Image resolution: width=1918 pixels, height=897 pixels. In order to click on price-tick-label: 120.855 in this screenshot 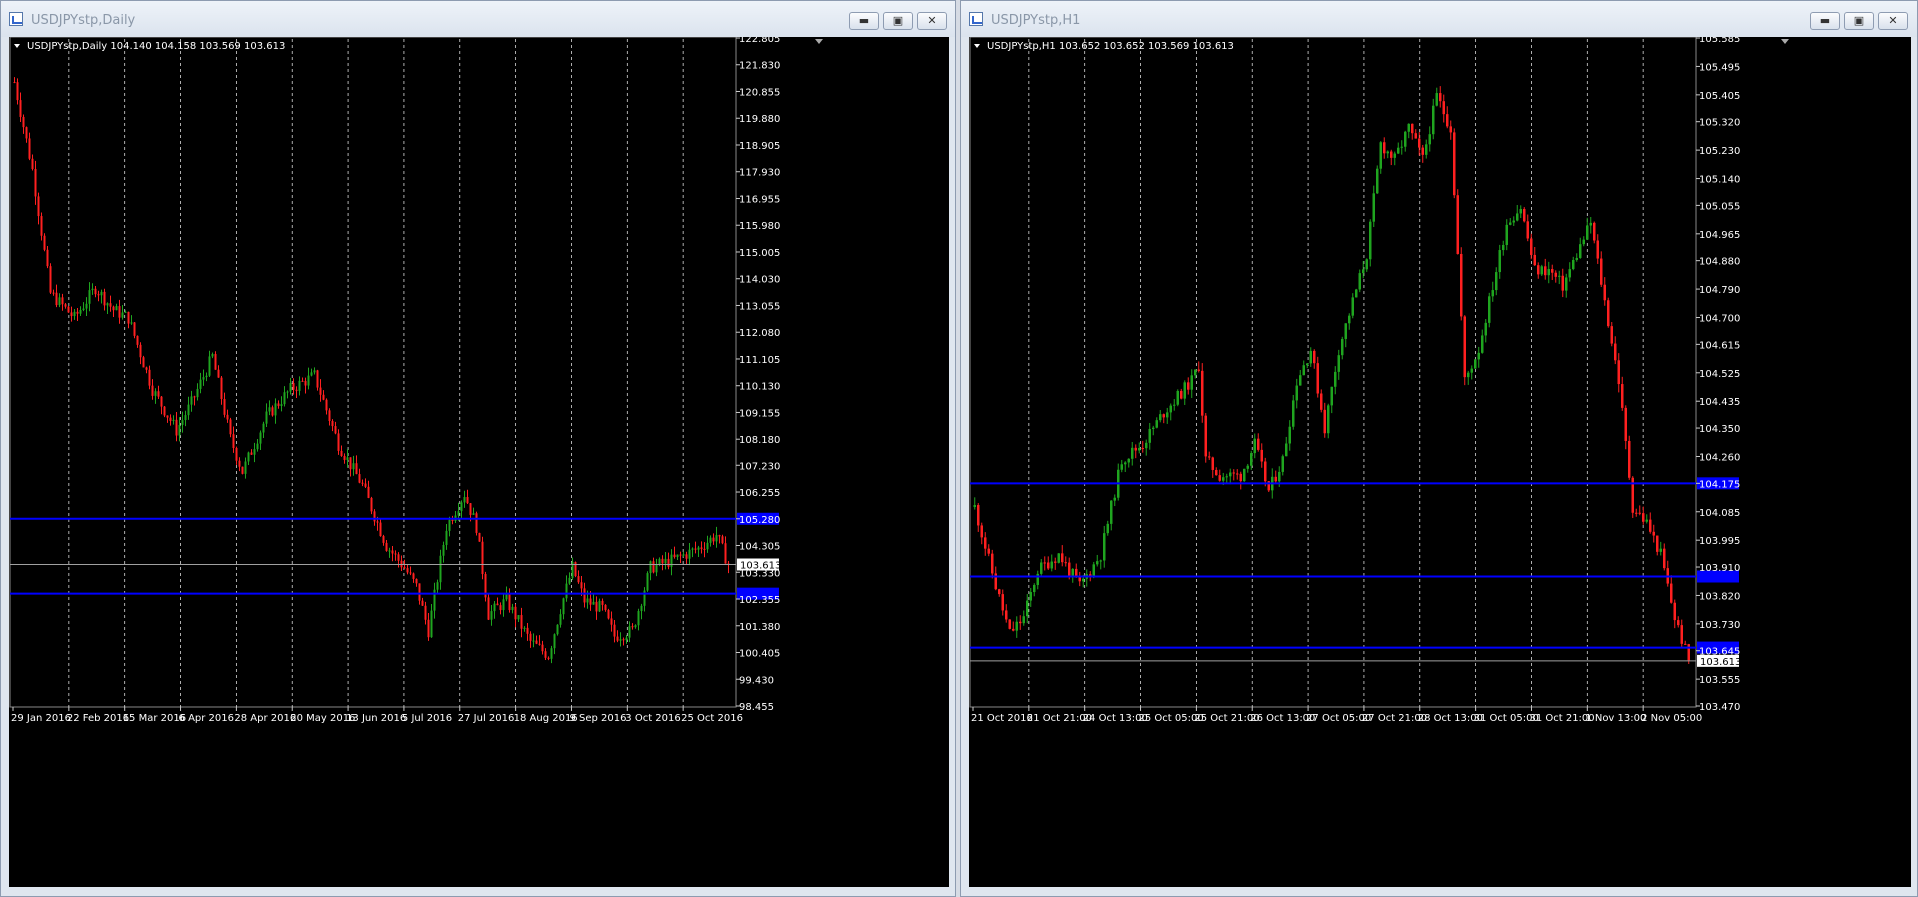, I will do `click(759, 92)`.